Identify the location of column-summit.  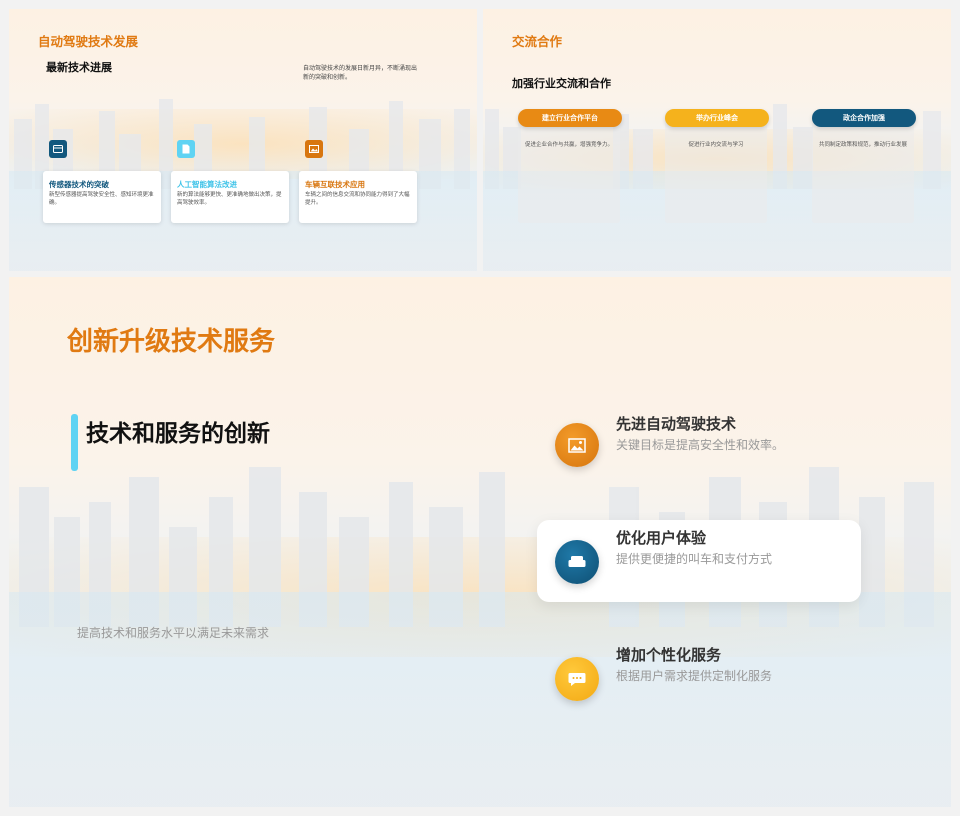
(716, 167).